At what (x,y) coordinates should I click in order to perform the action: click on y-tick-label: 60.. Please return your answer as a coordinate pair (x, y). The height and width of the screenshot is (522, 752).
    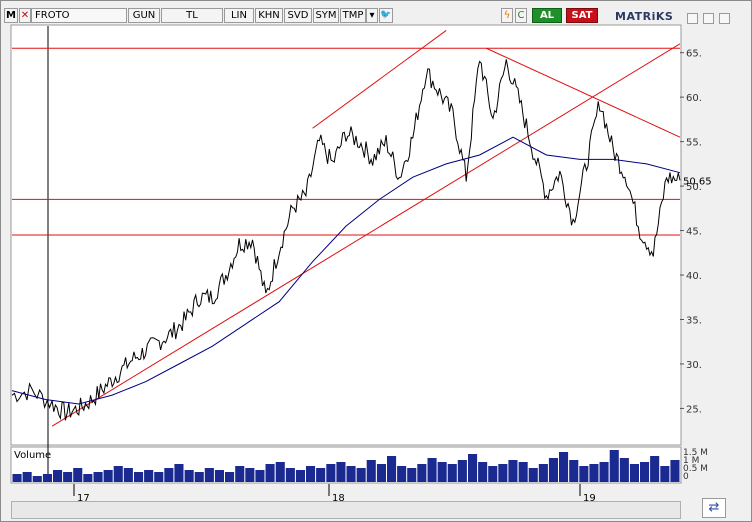
    Looking at the image, I should click on (694, 98).